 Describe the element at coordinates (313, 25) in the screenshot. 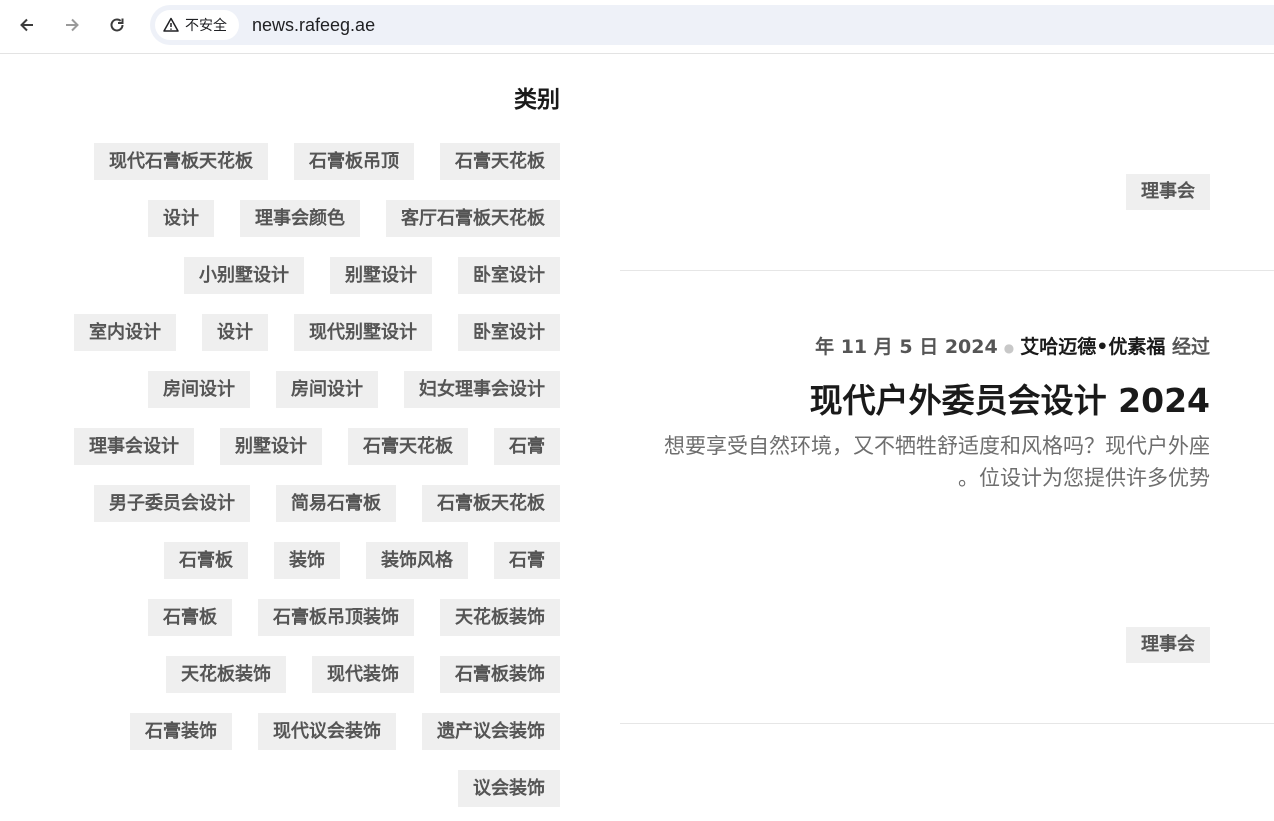

I see `url-text: news.rafeeg.ae` at that location.